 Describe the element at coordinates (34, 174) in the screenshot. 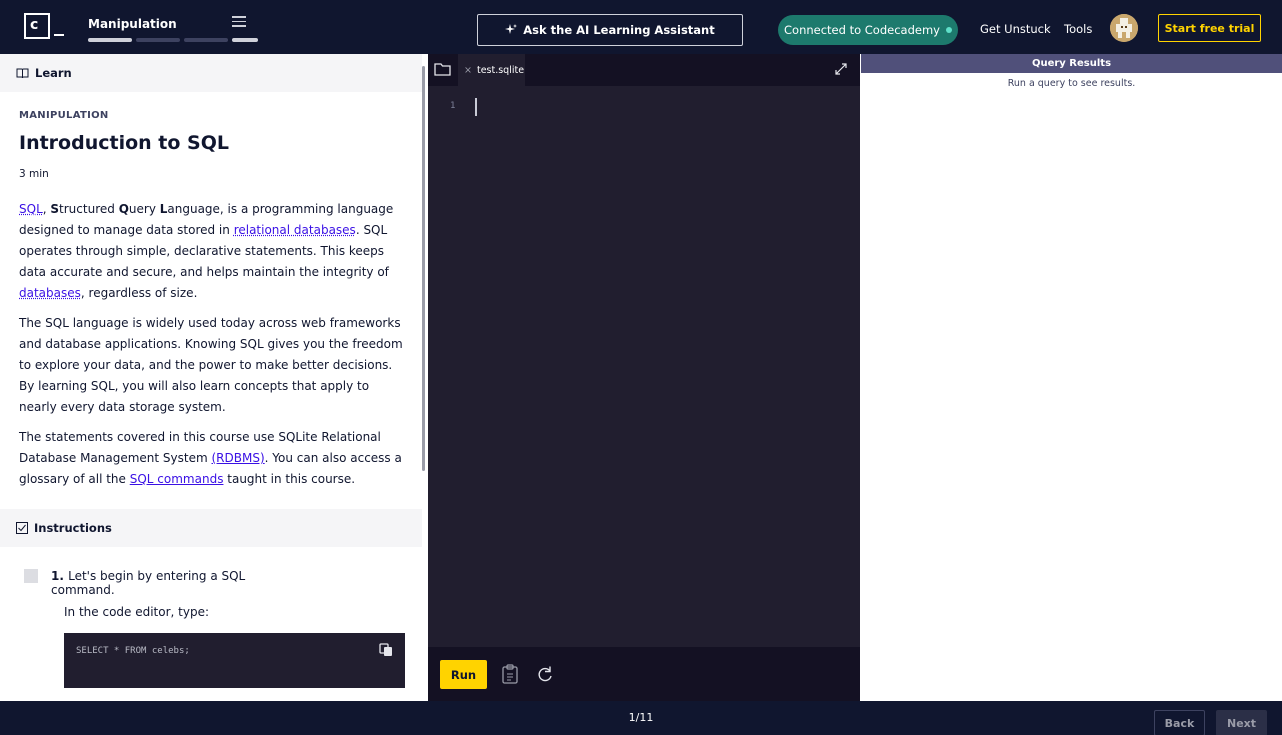

I see `lesson-duration: 3 min` at that location.